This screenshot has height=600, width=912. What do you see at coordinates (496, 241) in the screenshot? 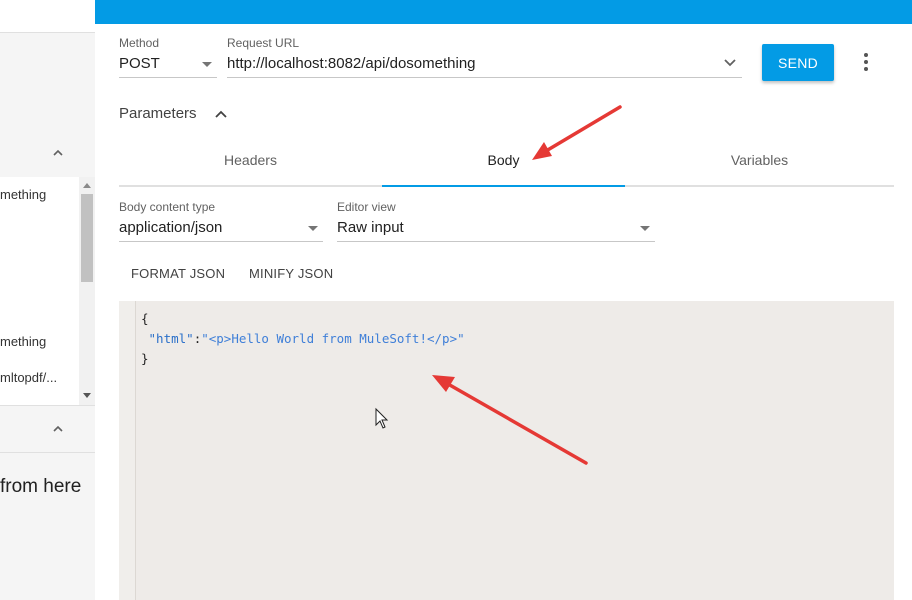
I see `editor-view-underline` at bounding box center [496, 241].